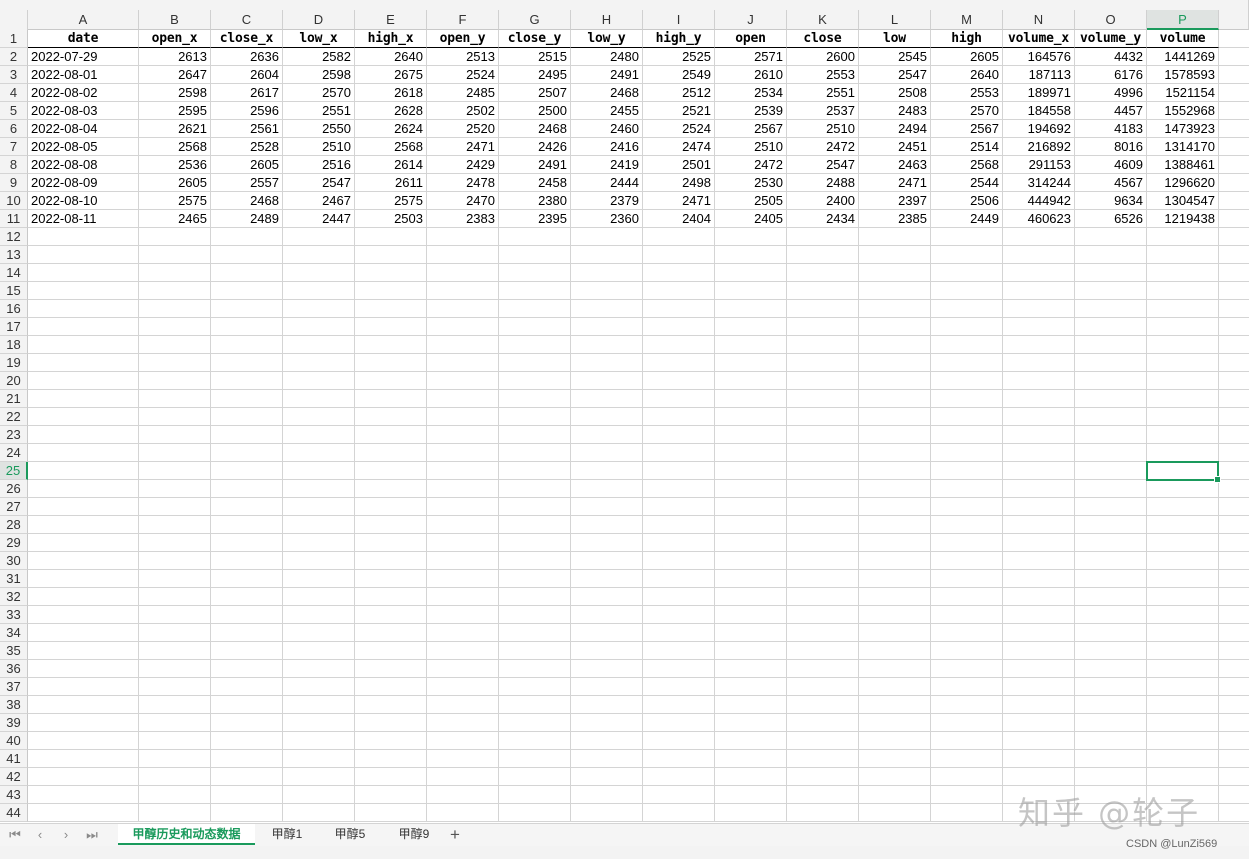  Describe the element at coordinates (823, 57) in the screenshot. I see `data-cell: 2600` at that location.